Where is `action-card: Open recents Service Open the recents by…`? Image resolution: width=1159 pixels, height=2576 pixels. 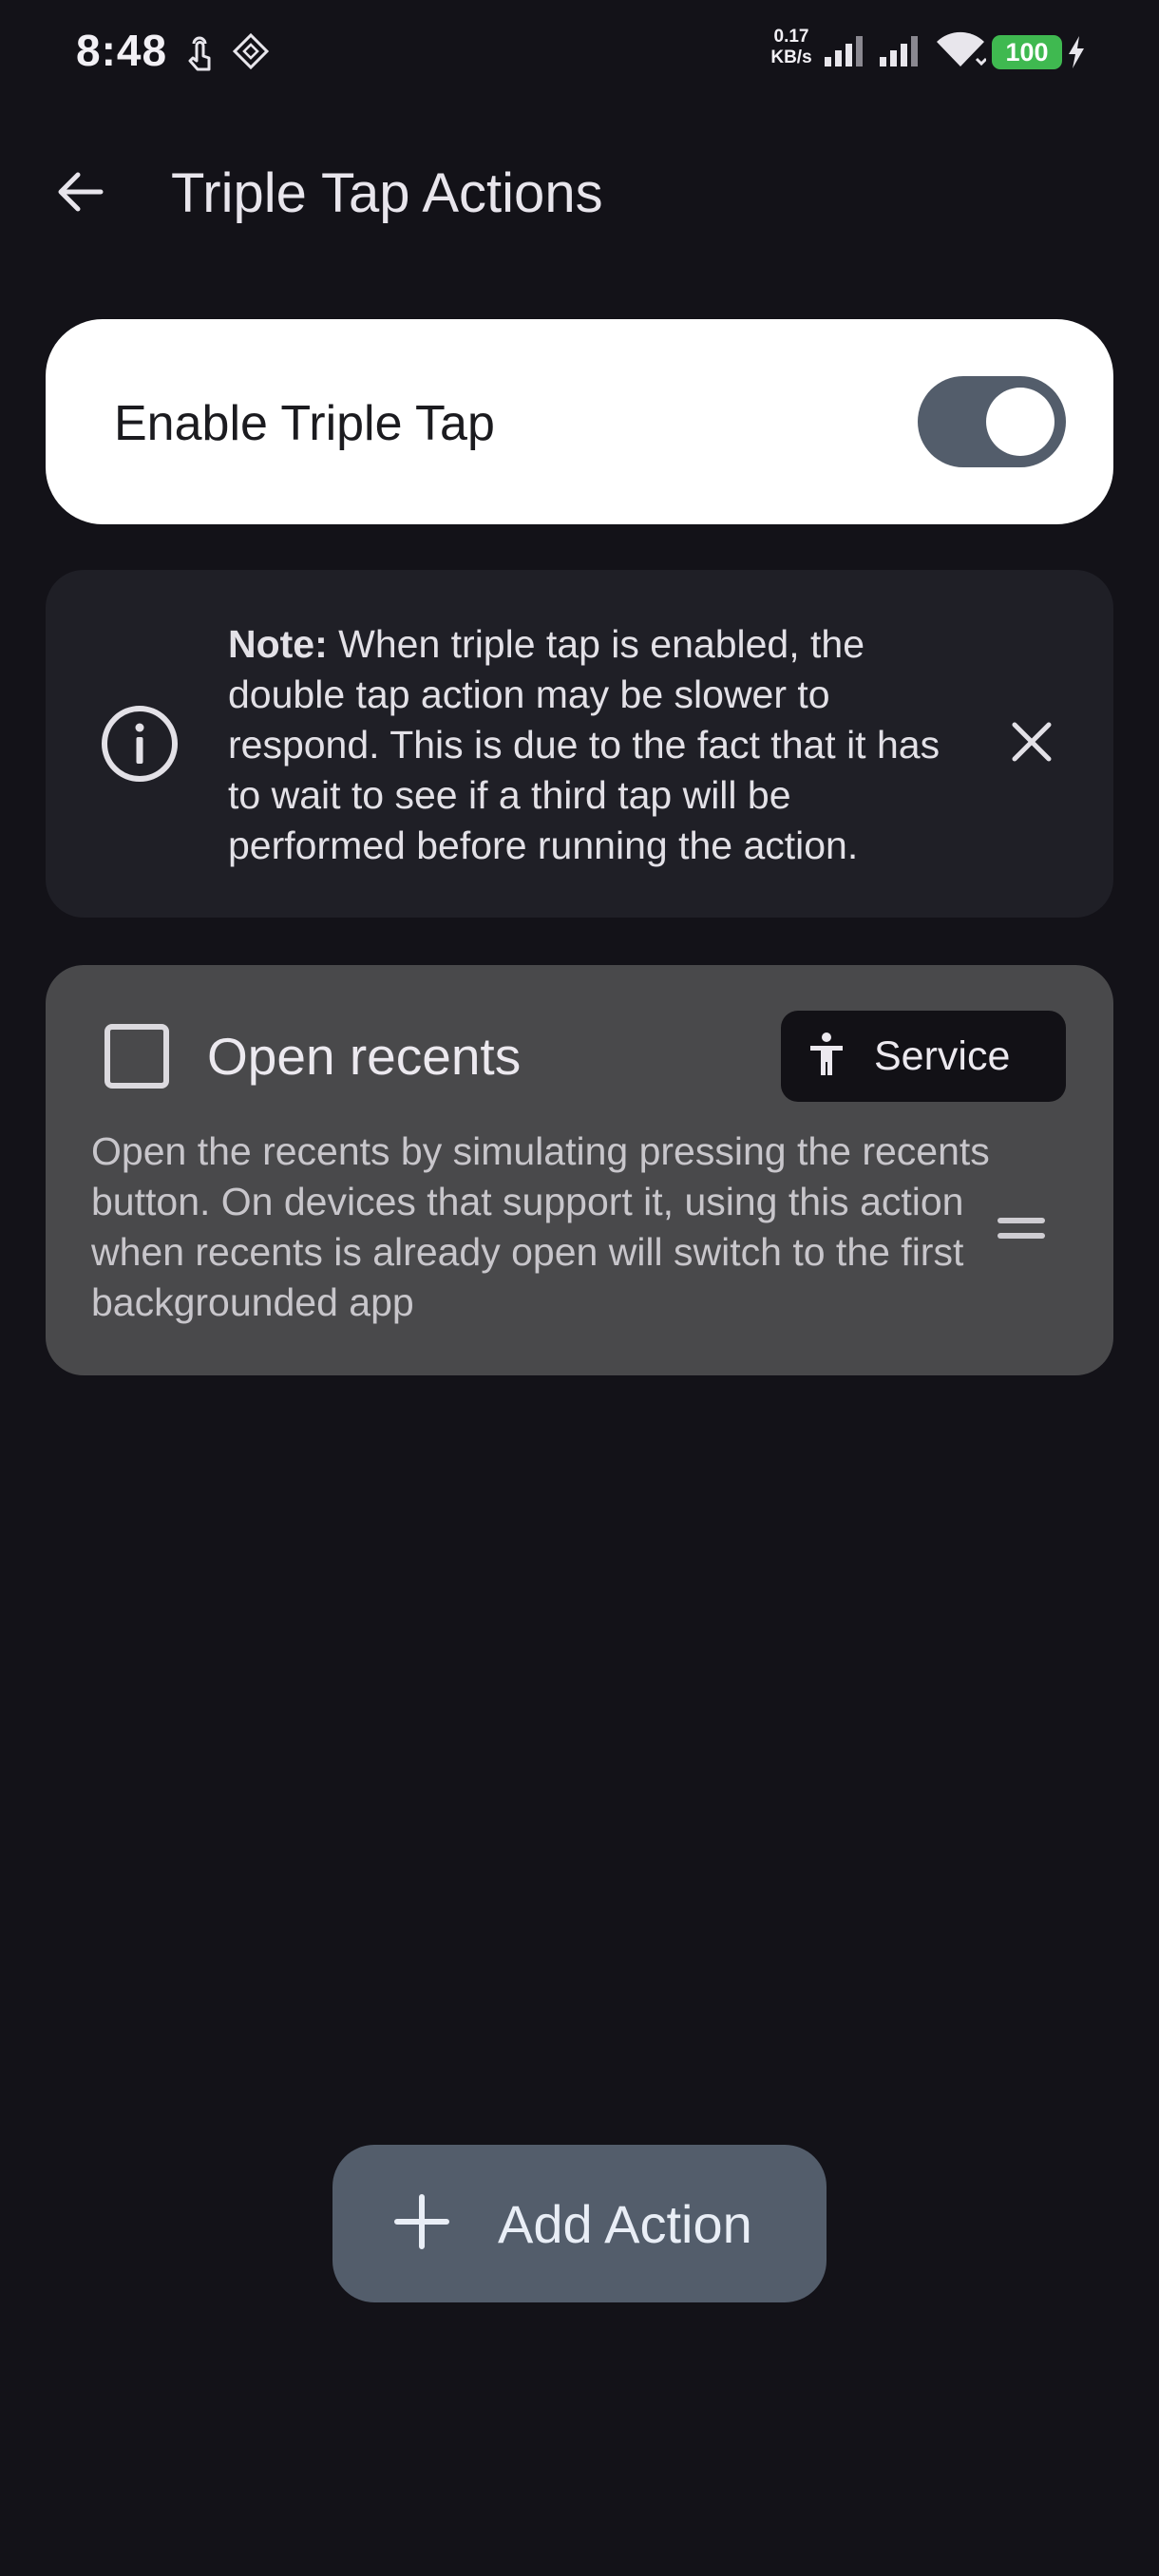
action-card: Open recents Service Open the recents by… is located at coordinates (579, 1170).